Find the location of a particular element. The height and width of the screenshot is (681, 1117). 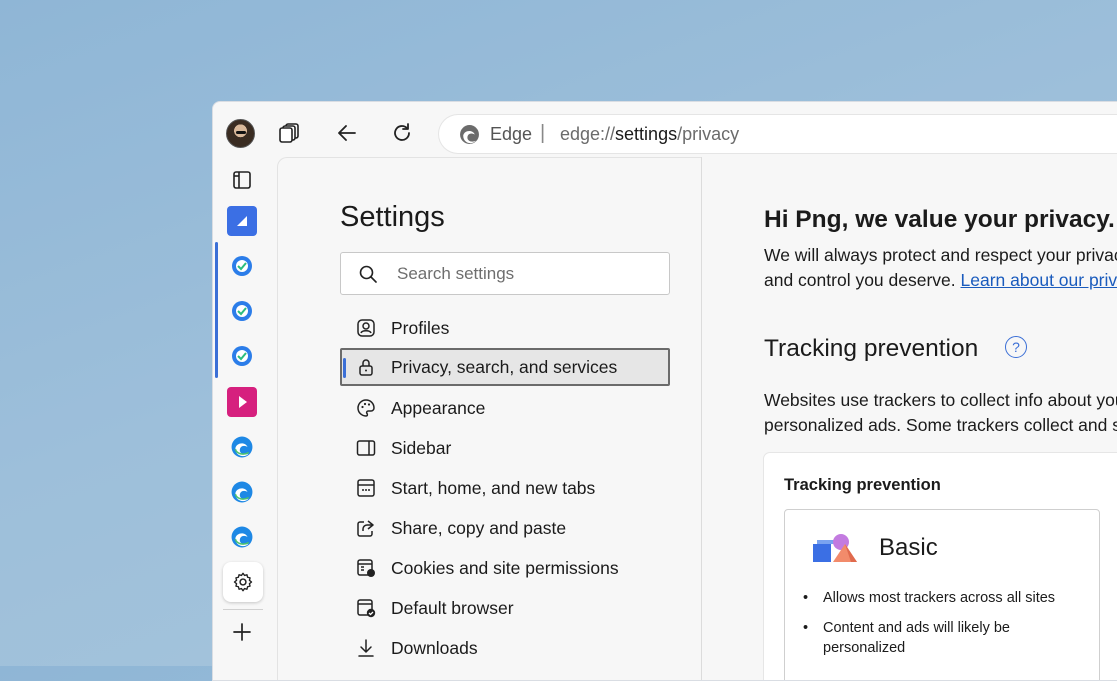

nav-item-share: Share, copy and paste is located at coordinates (505, 528).